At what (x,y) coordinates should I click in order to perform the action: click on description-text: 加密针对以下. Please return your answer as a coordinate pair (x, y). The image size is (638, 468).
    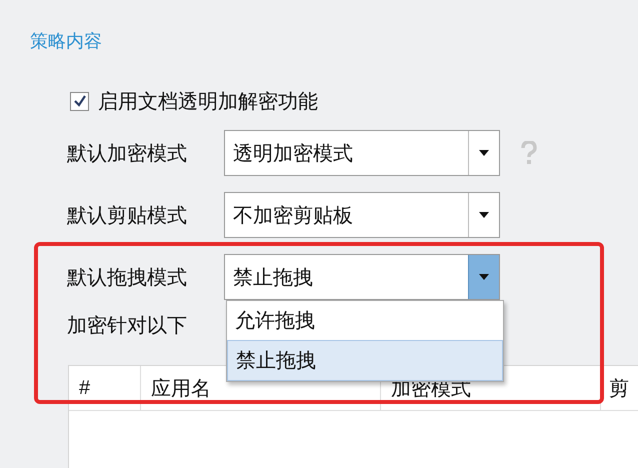
    Looking at the image, I should click on (127, 326).